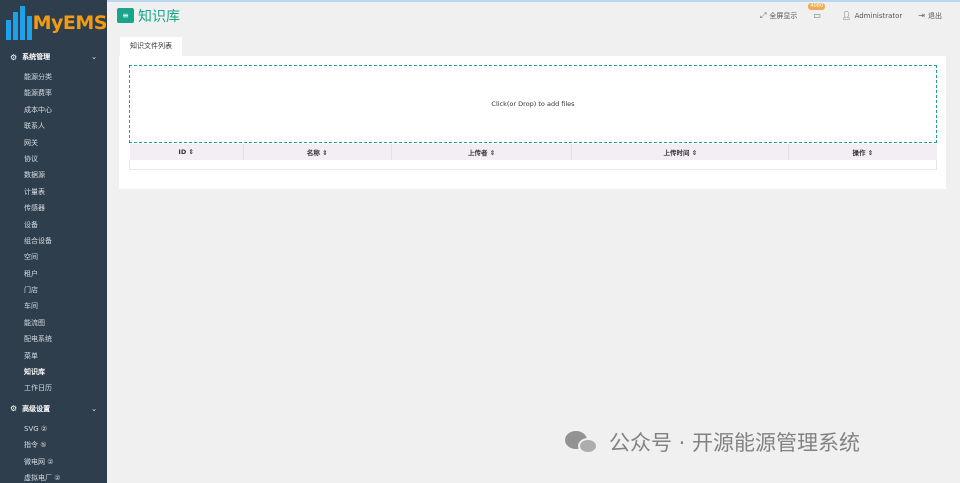 This screenshot has height=483, width=960. What do you see at coordinates (846, 15) in the screenshot?
I see `user-icon: 👤︎` at bounding box center [846, 15].